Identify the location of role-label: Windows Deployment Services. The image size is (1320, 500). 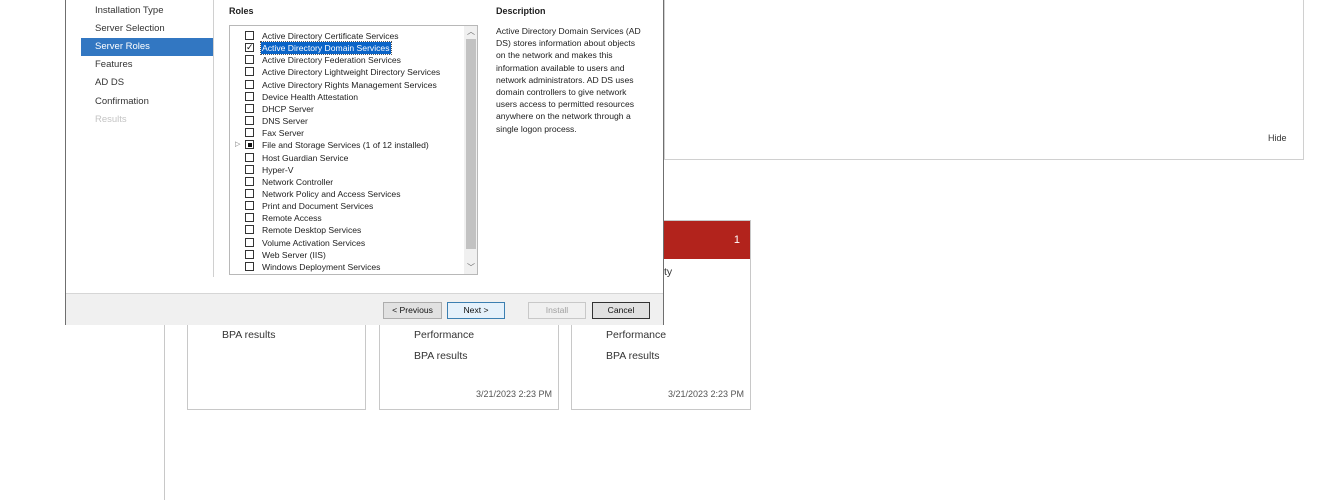
(321, 266).